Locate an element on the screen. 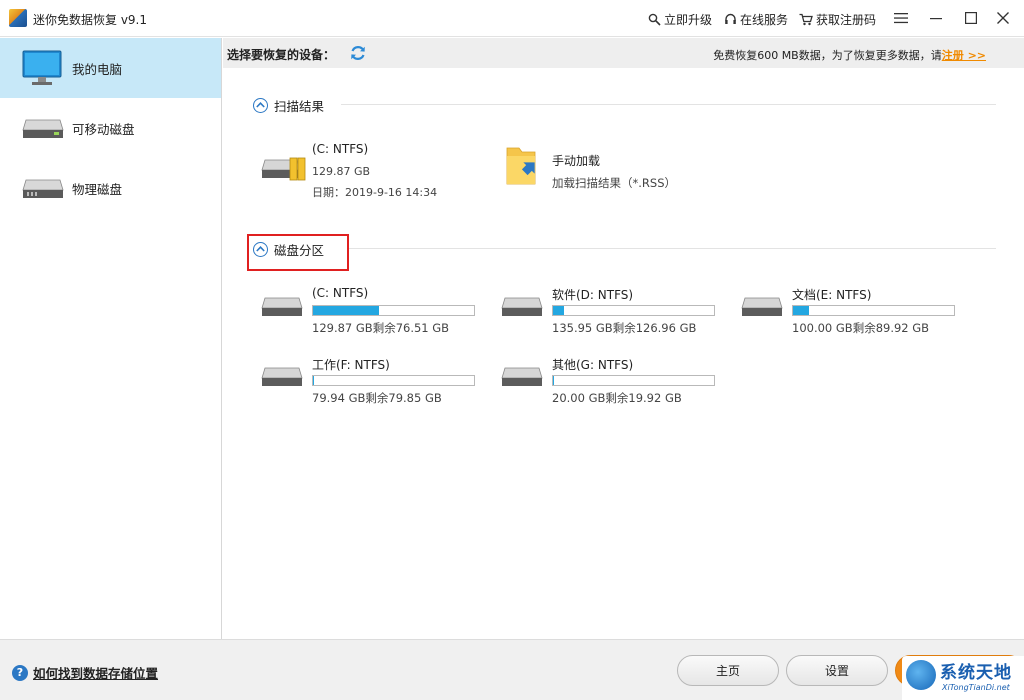  headset-icon is located at coordinates (730, 18).